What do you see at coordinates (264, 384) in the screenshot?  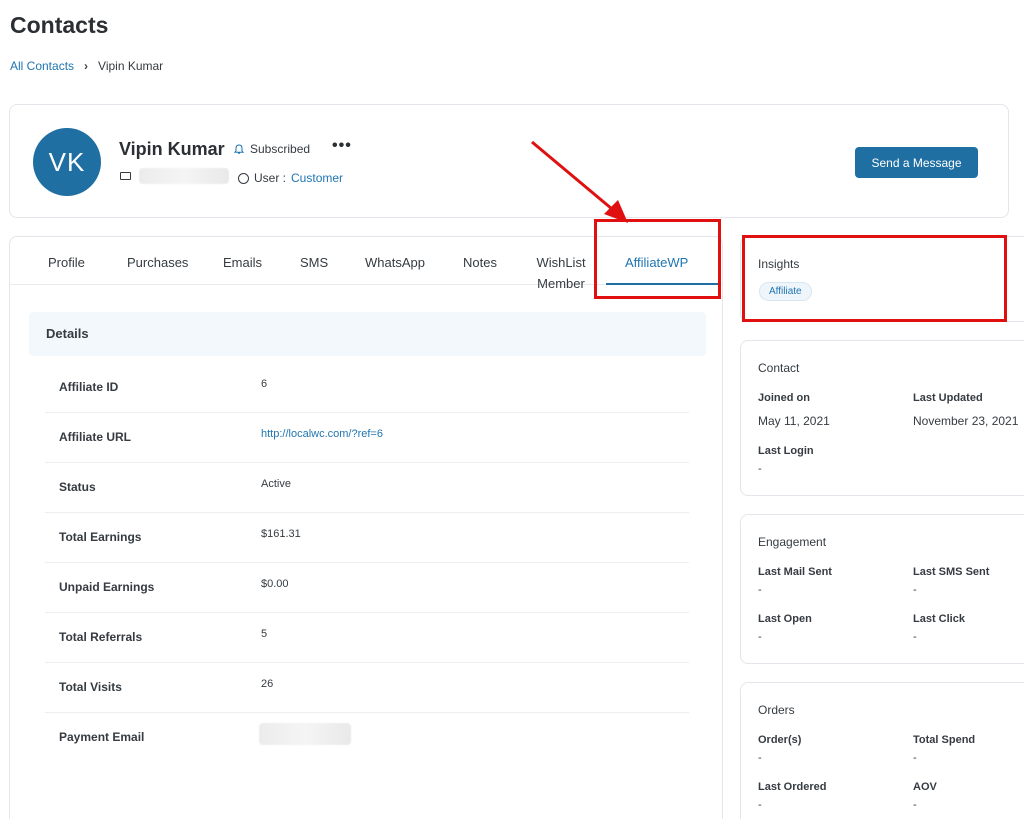 I see `detail-value: 6` at bounding box center [264, 384].